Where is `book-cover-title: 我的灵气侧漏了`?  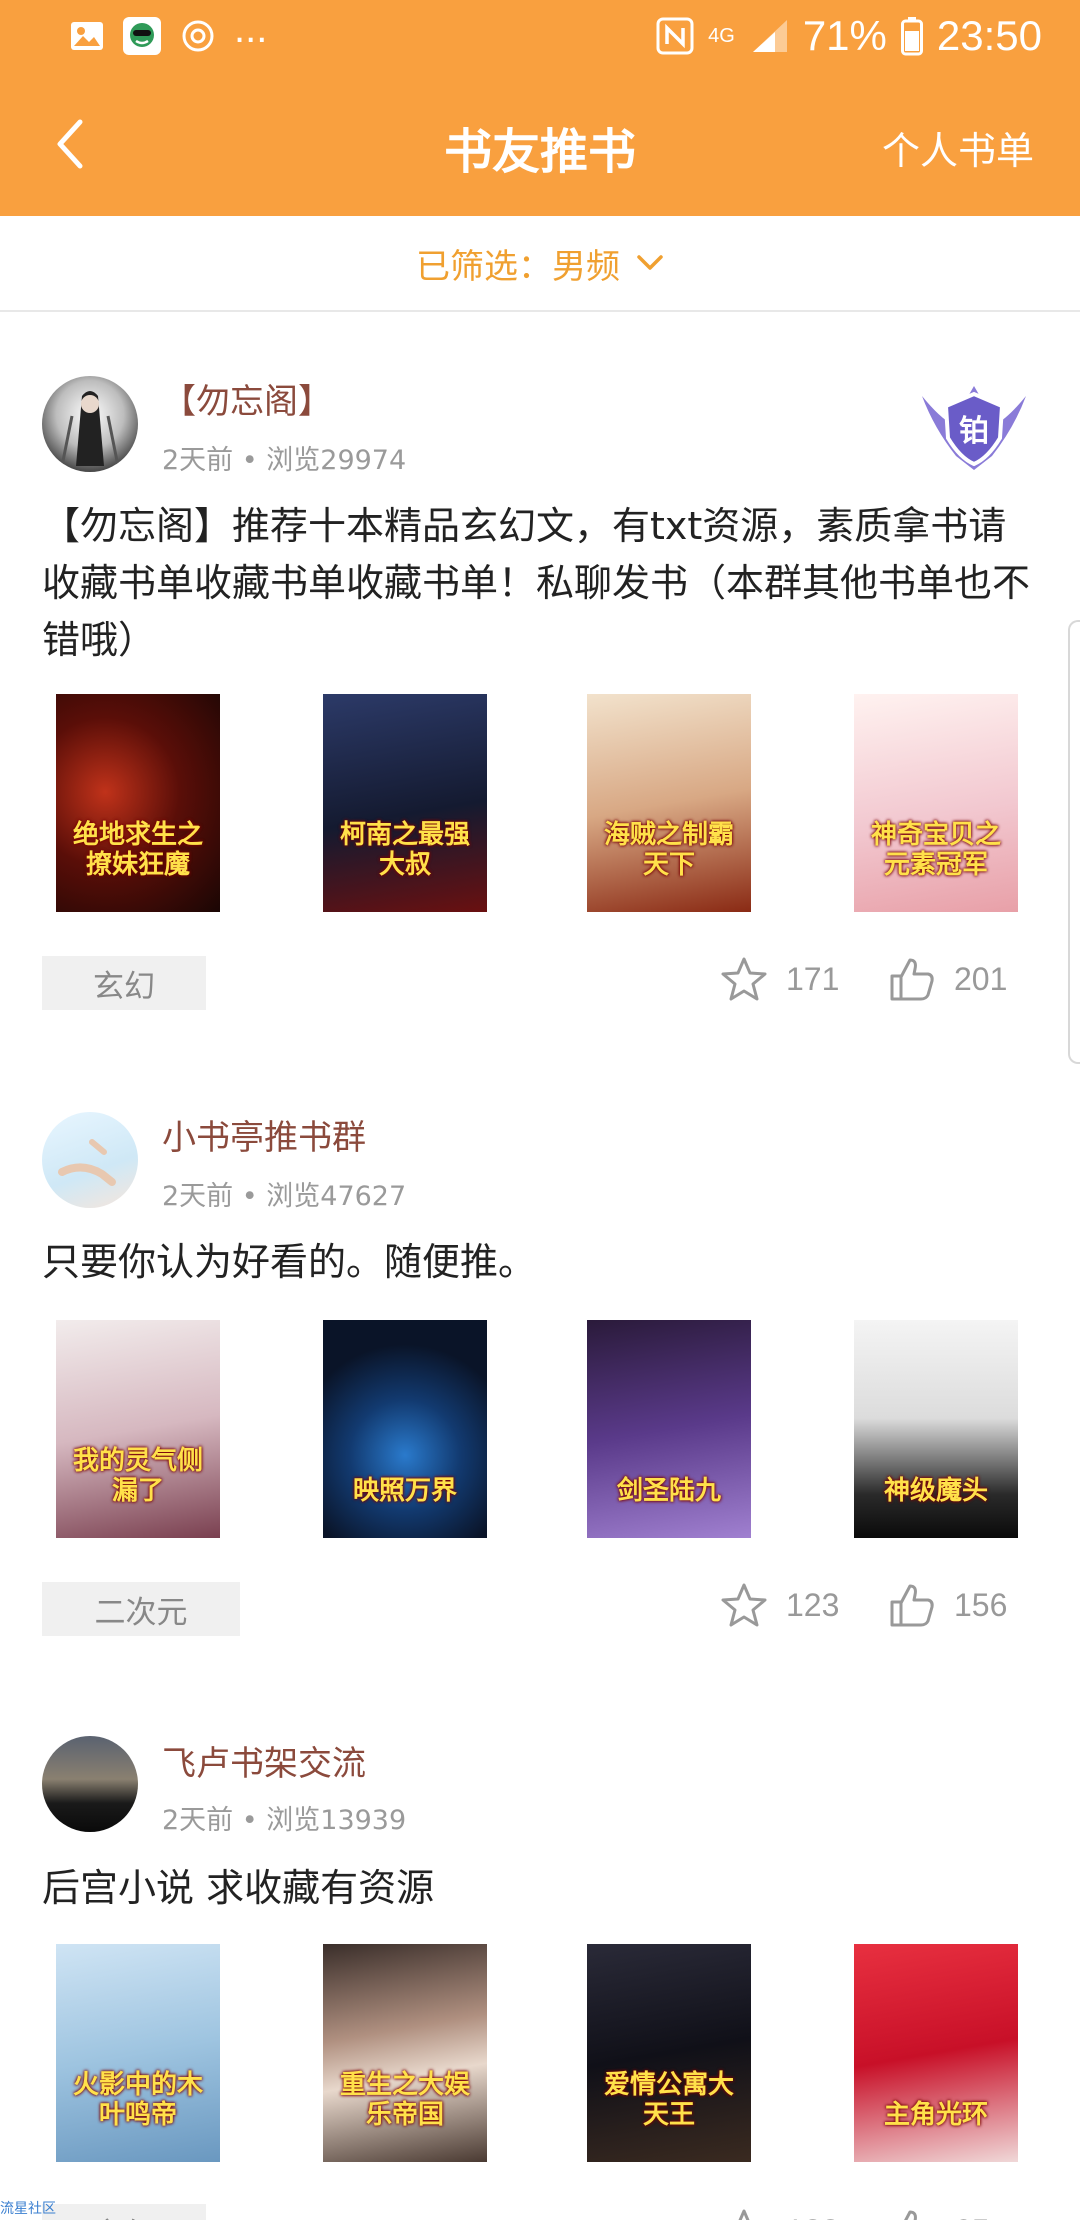 book-cover-title: 我的灵气侧漏了 is located at coordinates (137, 1476).